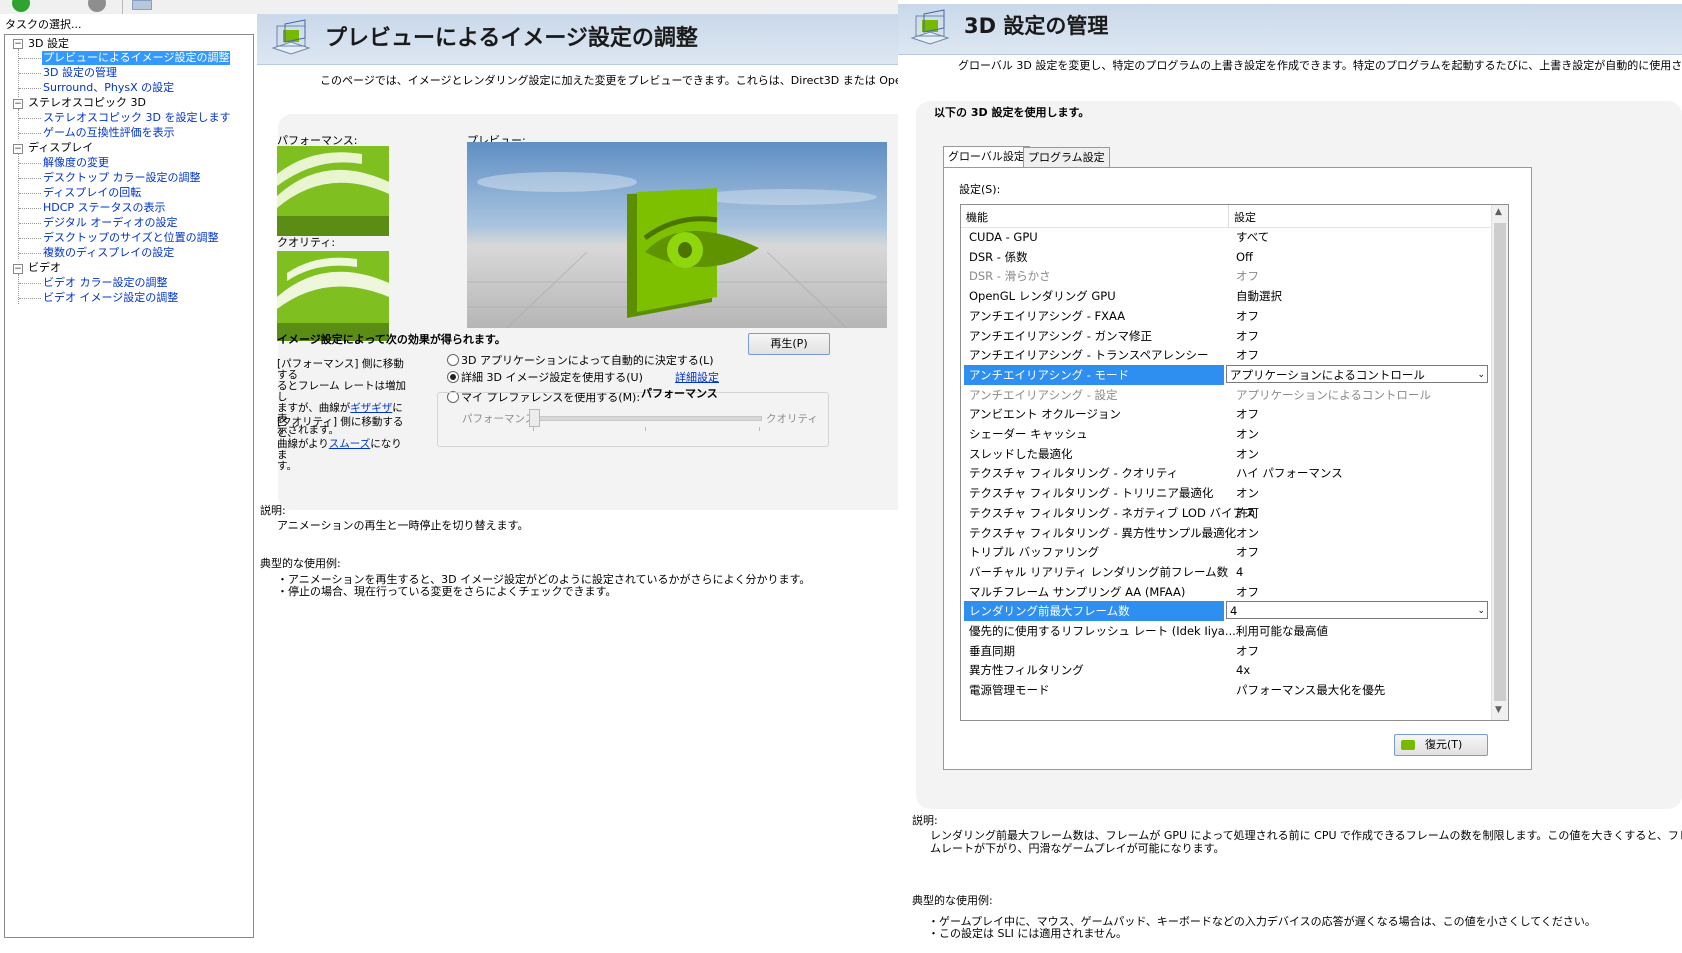  I want to click on help-line: す。, so click(287, 466).